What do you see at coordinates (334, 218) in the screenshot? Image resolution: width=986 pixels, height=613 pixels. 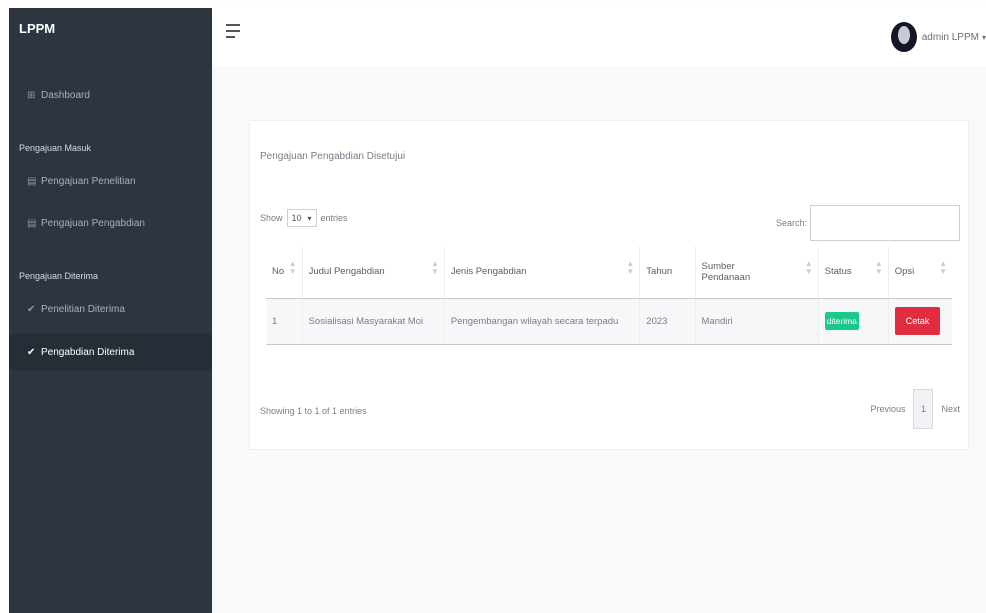 I see `entries-label: entries` at bounding box center [334, 218].